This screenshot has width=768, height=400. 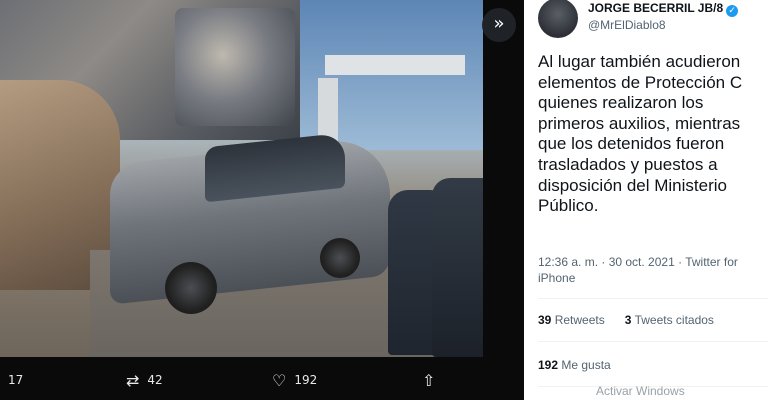 I want to click on quotes-count: 3, so click(x=628, y=320).